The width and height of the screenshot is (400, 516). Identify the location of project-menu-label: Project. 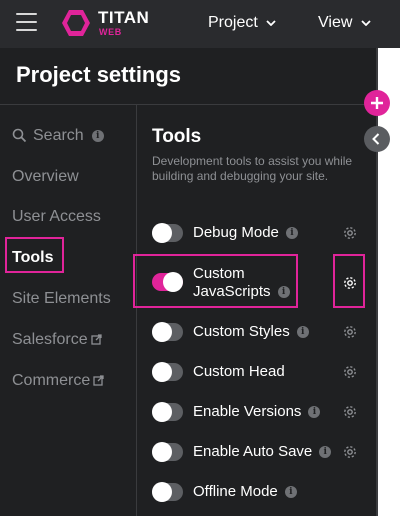
(233, 22).